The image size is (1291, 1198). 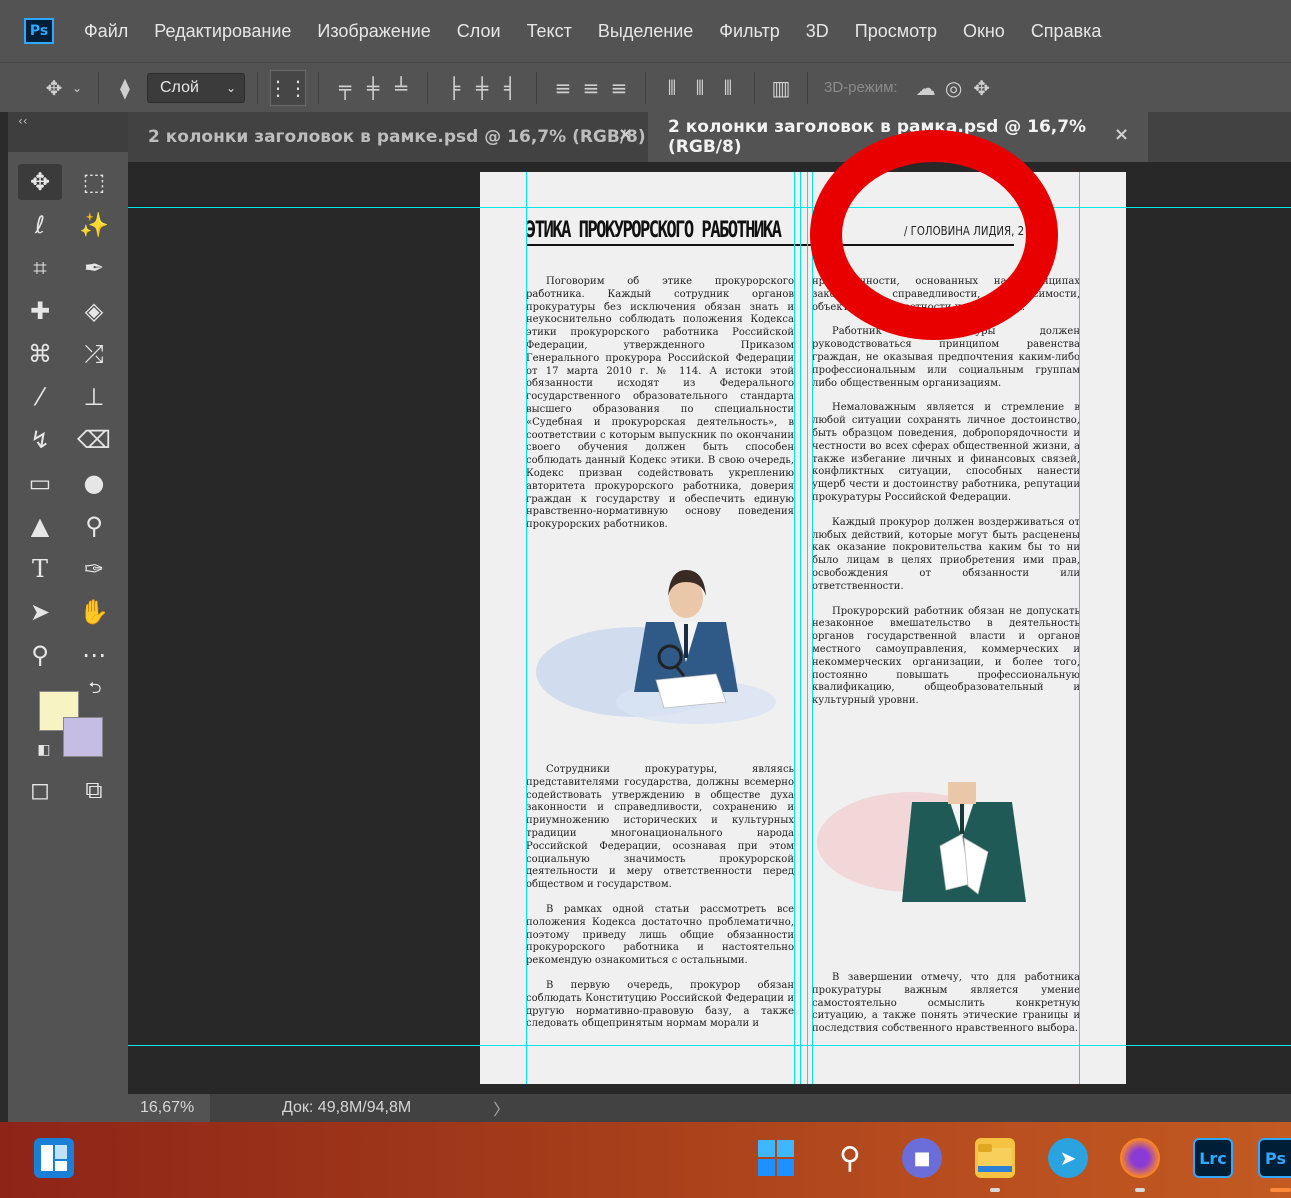 What do you see at coordinates (749, 31) in the screenshot?
I see `menu-filter: Фильтр` at bounding box center [749, 31].